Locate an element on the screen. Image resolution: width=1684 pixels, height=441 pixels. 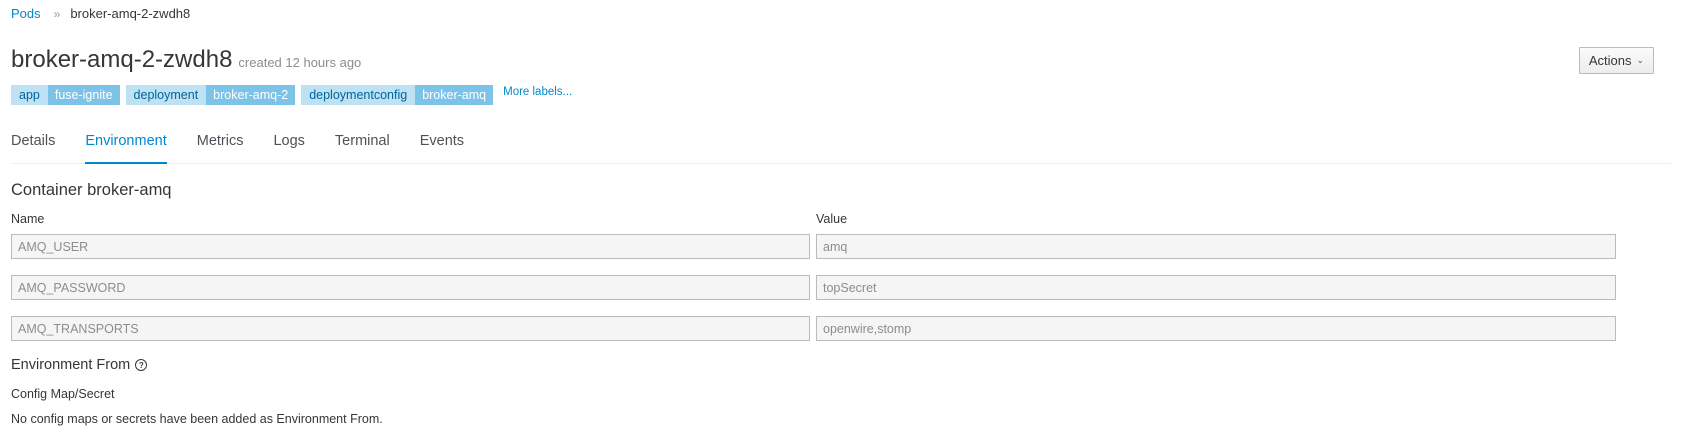
tab-events: Events is located at coordinates (442, 147).